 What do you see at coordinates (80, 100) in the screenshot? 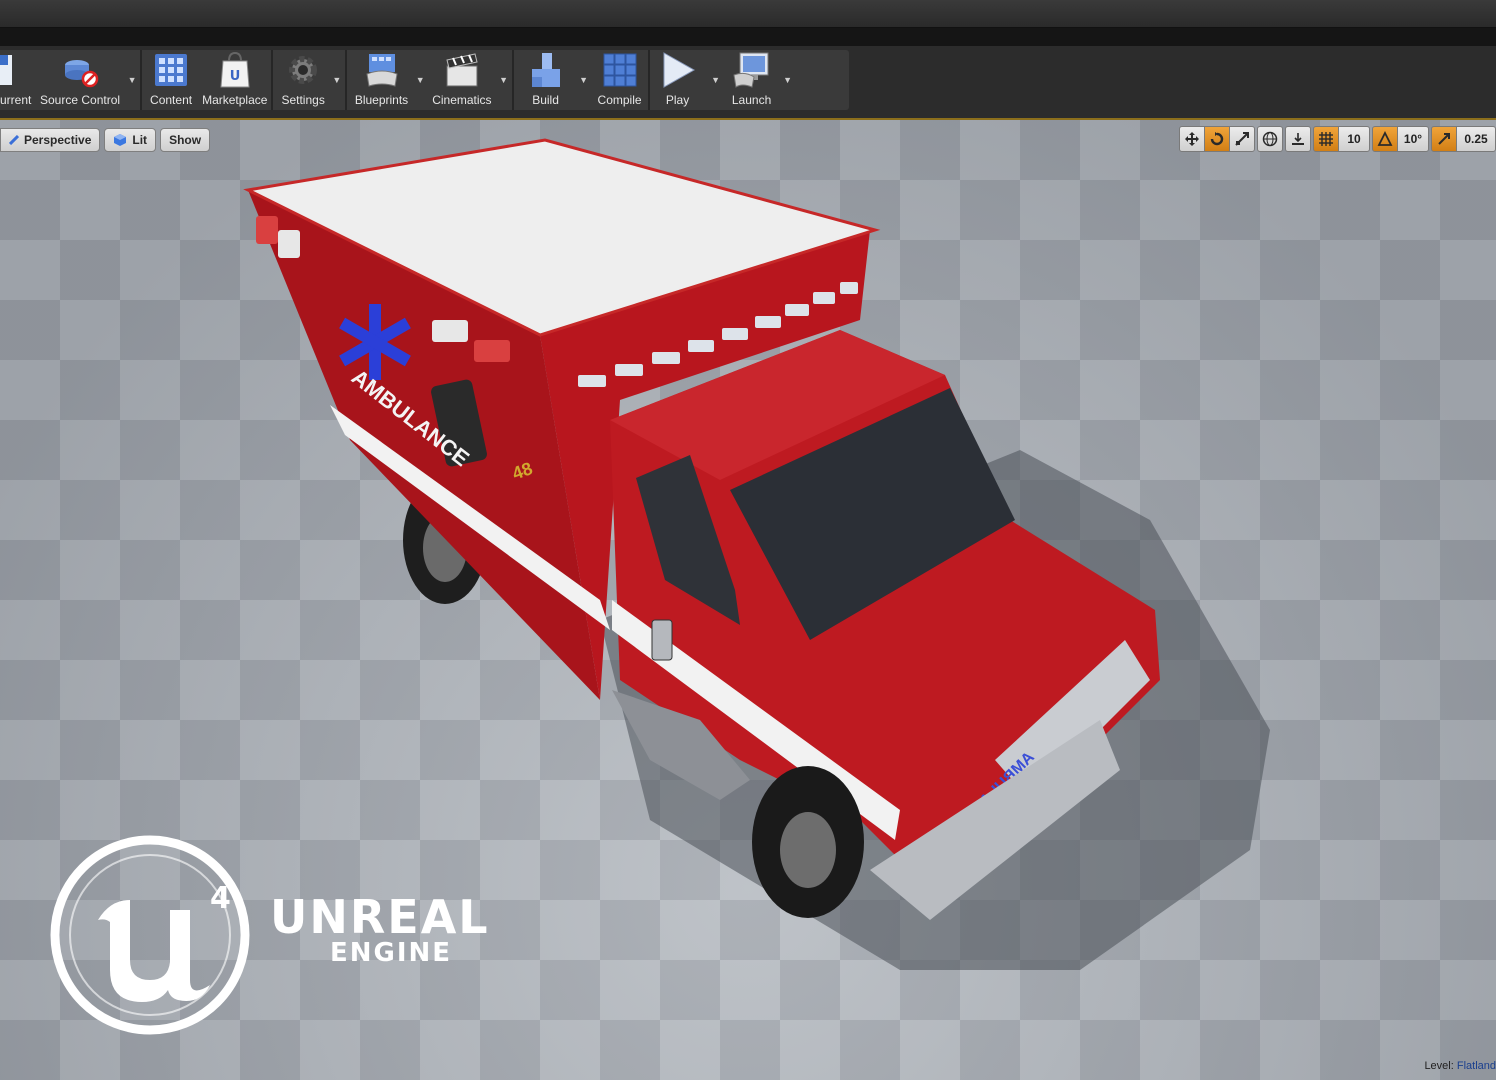
I see `source-control-label: Source Control` at bounding box center [80, 100].